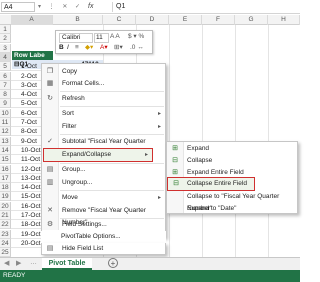  I want to click on borders-icon: ⊞▾, so click(118, 48).